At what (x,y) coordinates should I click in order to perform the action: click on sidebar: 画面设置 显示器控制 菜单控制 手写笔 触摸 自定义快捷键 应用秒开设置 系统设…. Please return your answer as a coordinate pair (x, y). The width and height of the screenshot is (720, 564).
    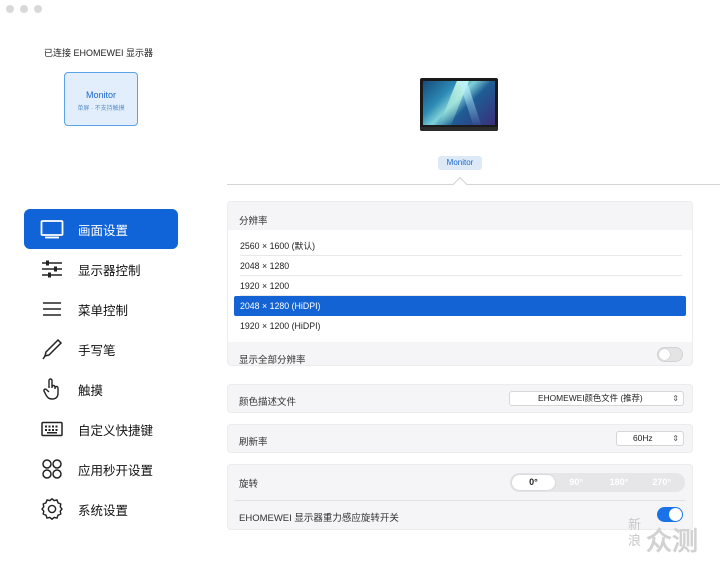
    Looking at the image, I should click on (101, 369).